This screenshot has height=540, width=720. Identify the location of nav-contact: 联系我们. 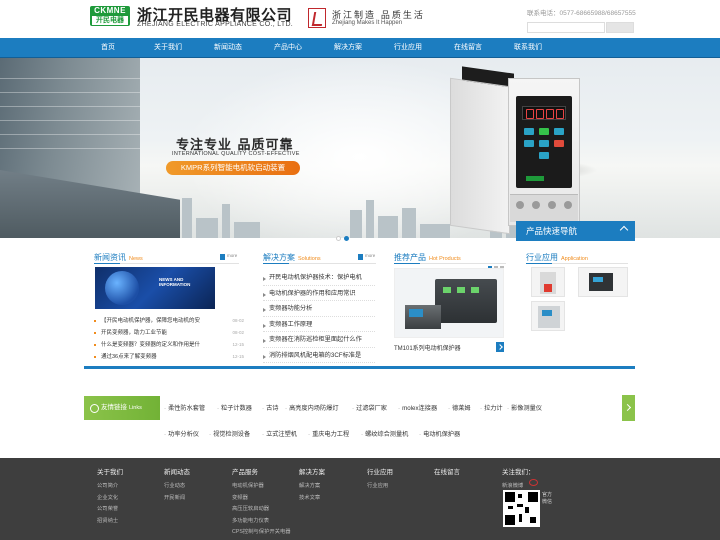
(528, 48).